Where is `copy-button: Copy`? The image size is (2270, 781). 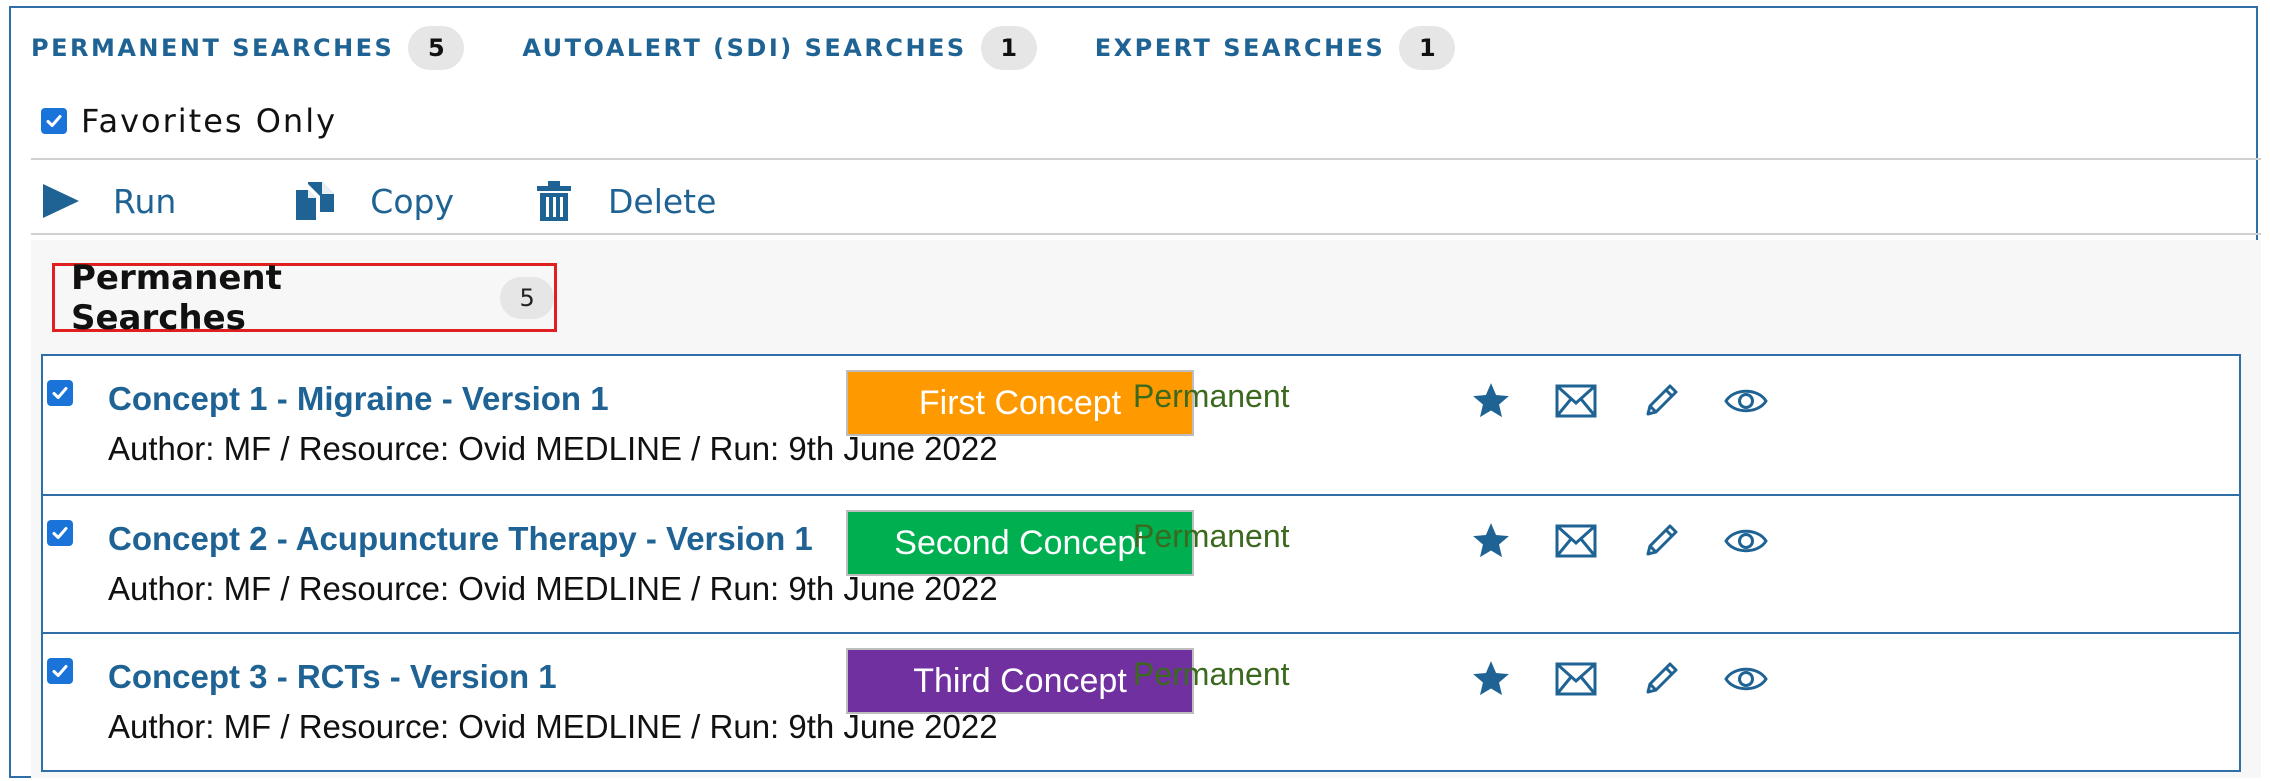 copy-button: Copy is located at coordinates (374, 201).